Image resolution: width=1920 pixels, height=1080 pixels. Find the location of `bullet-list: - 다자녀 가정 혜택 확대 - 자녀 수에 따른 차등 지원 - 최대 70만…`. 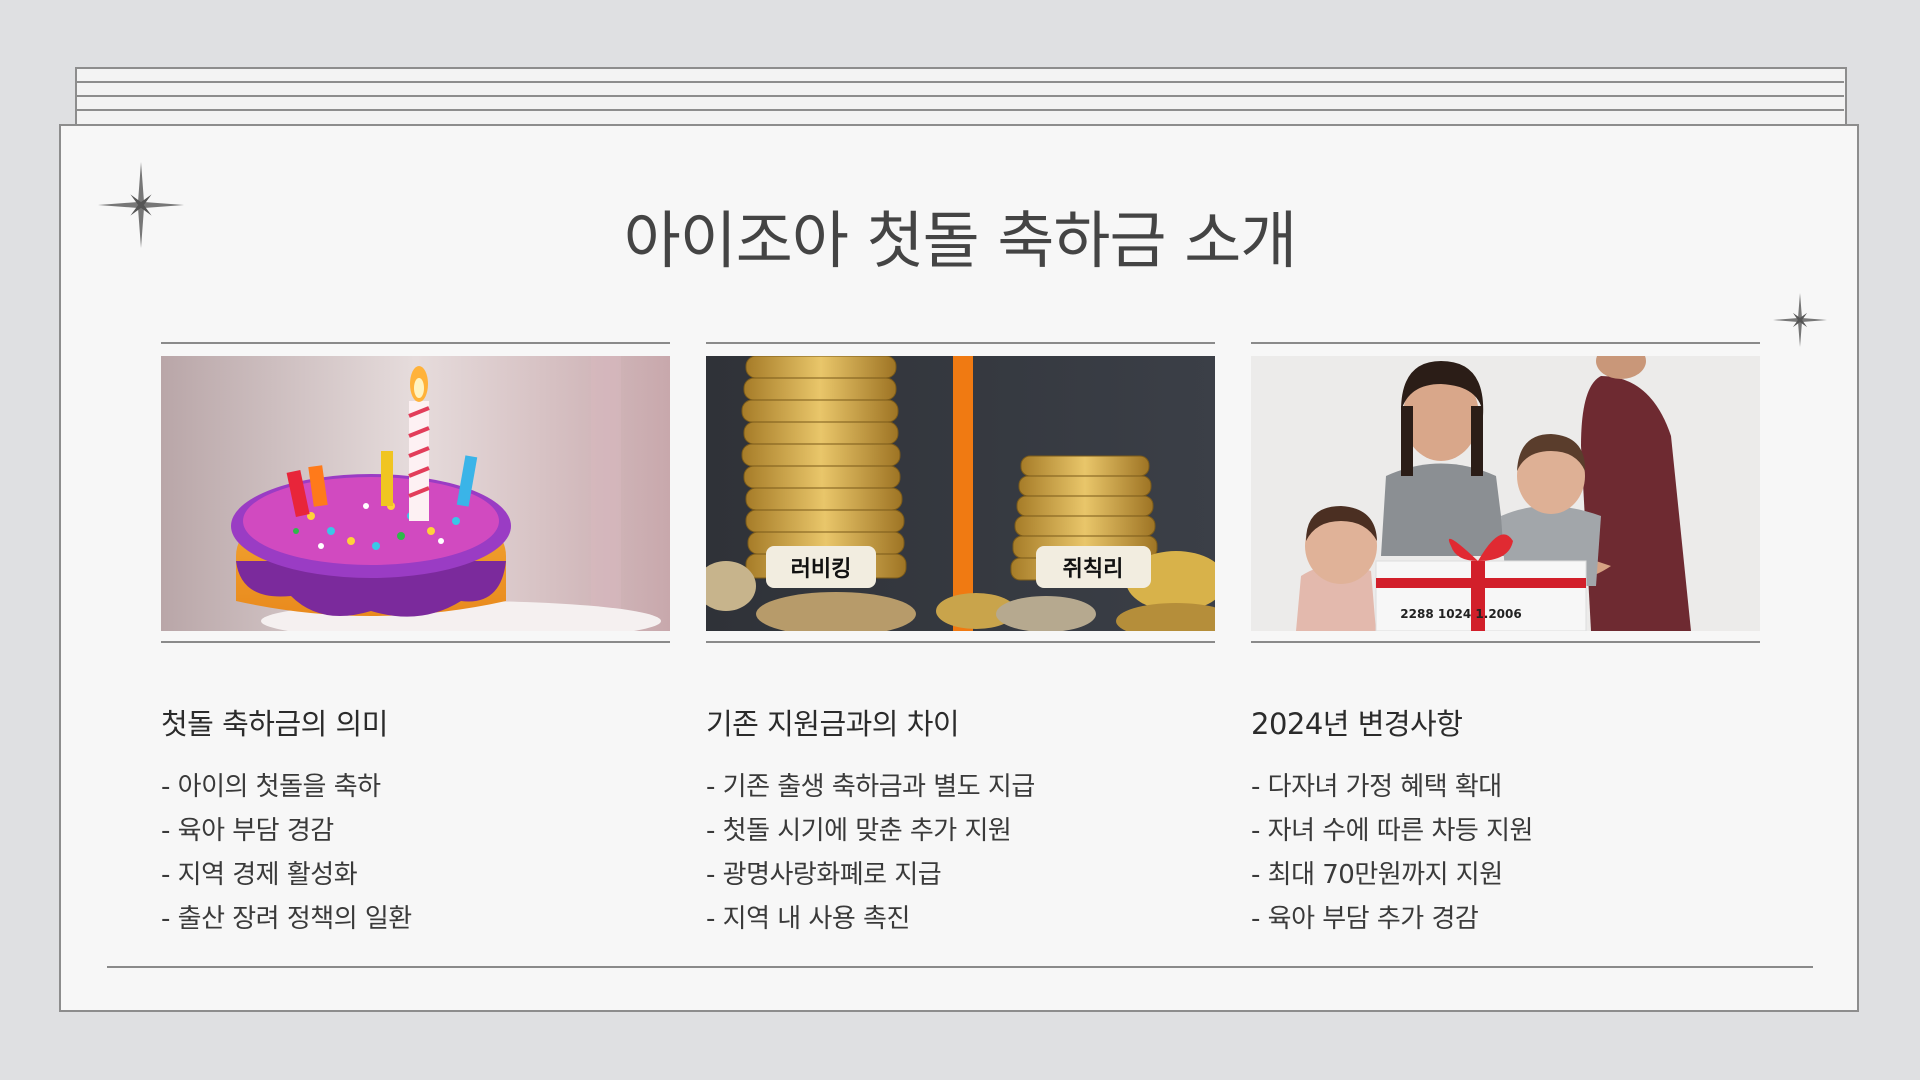

bullet-list: - 다자녀 가정 혜택 확대 - 자녀 수에 따른 차등 지원 - 최대 70만… is located at coordinates (1505, 853).